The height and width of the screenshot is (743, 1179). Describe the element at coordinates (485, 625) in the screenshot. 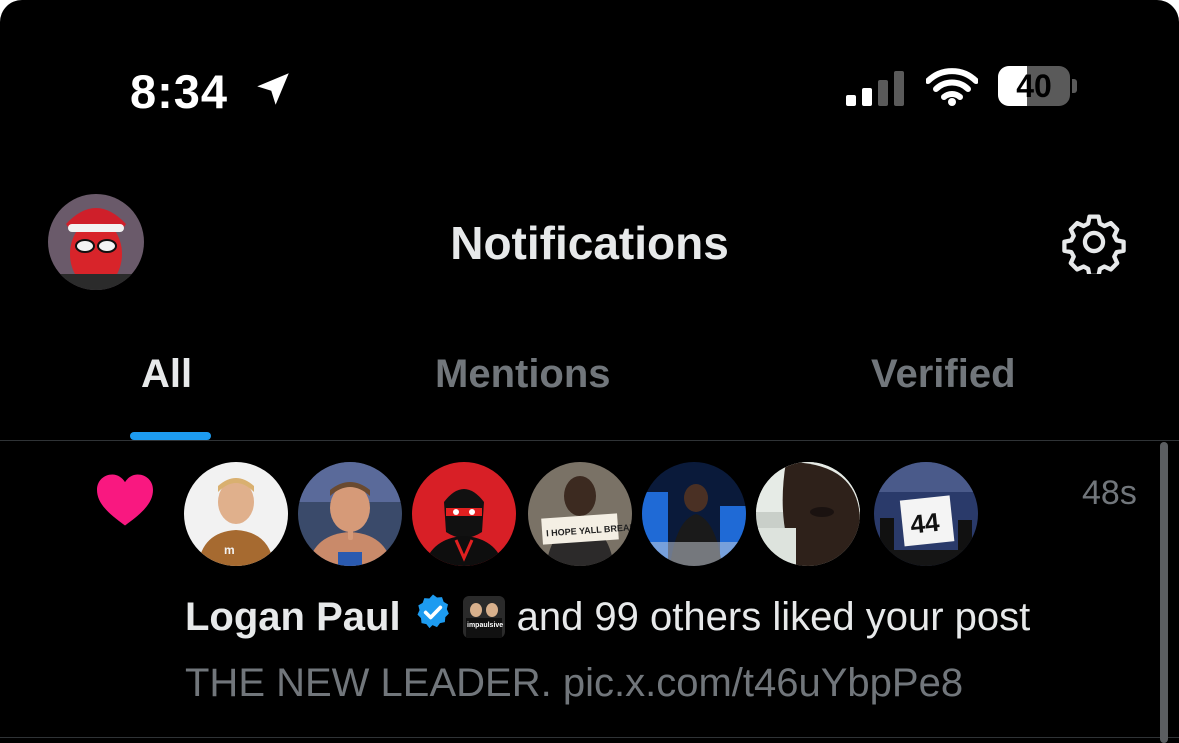

I see `mini-avatar-text: impaulsive` at that location.